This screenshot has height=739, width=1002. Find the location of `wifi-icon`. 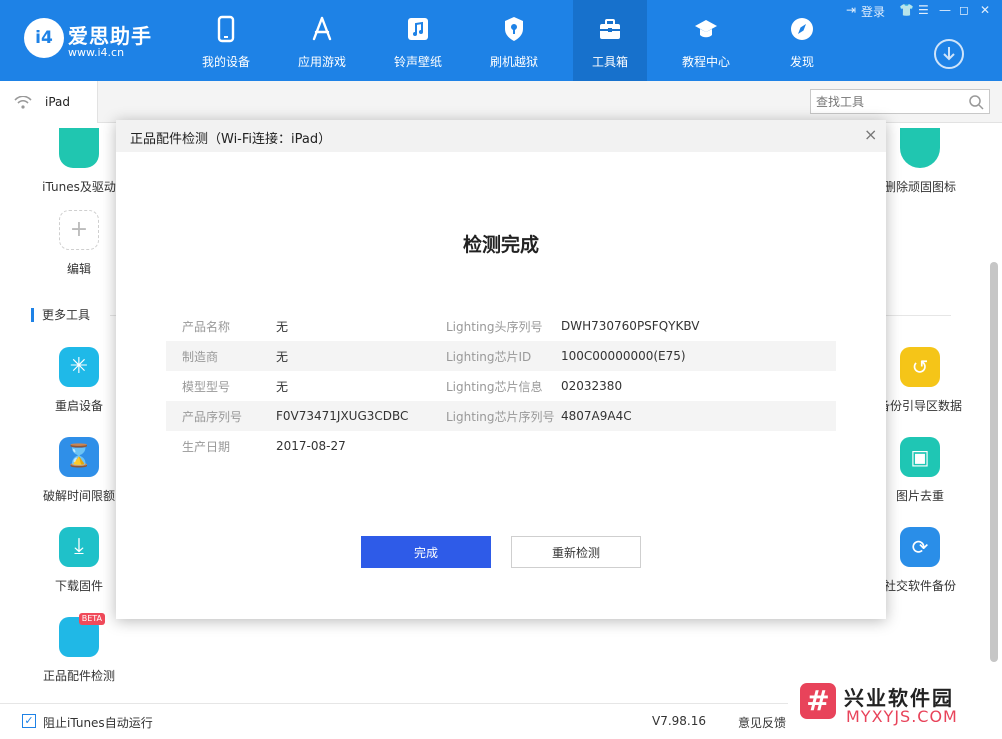

wifi-icon is located at coordinates (23, 102).